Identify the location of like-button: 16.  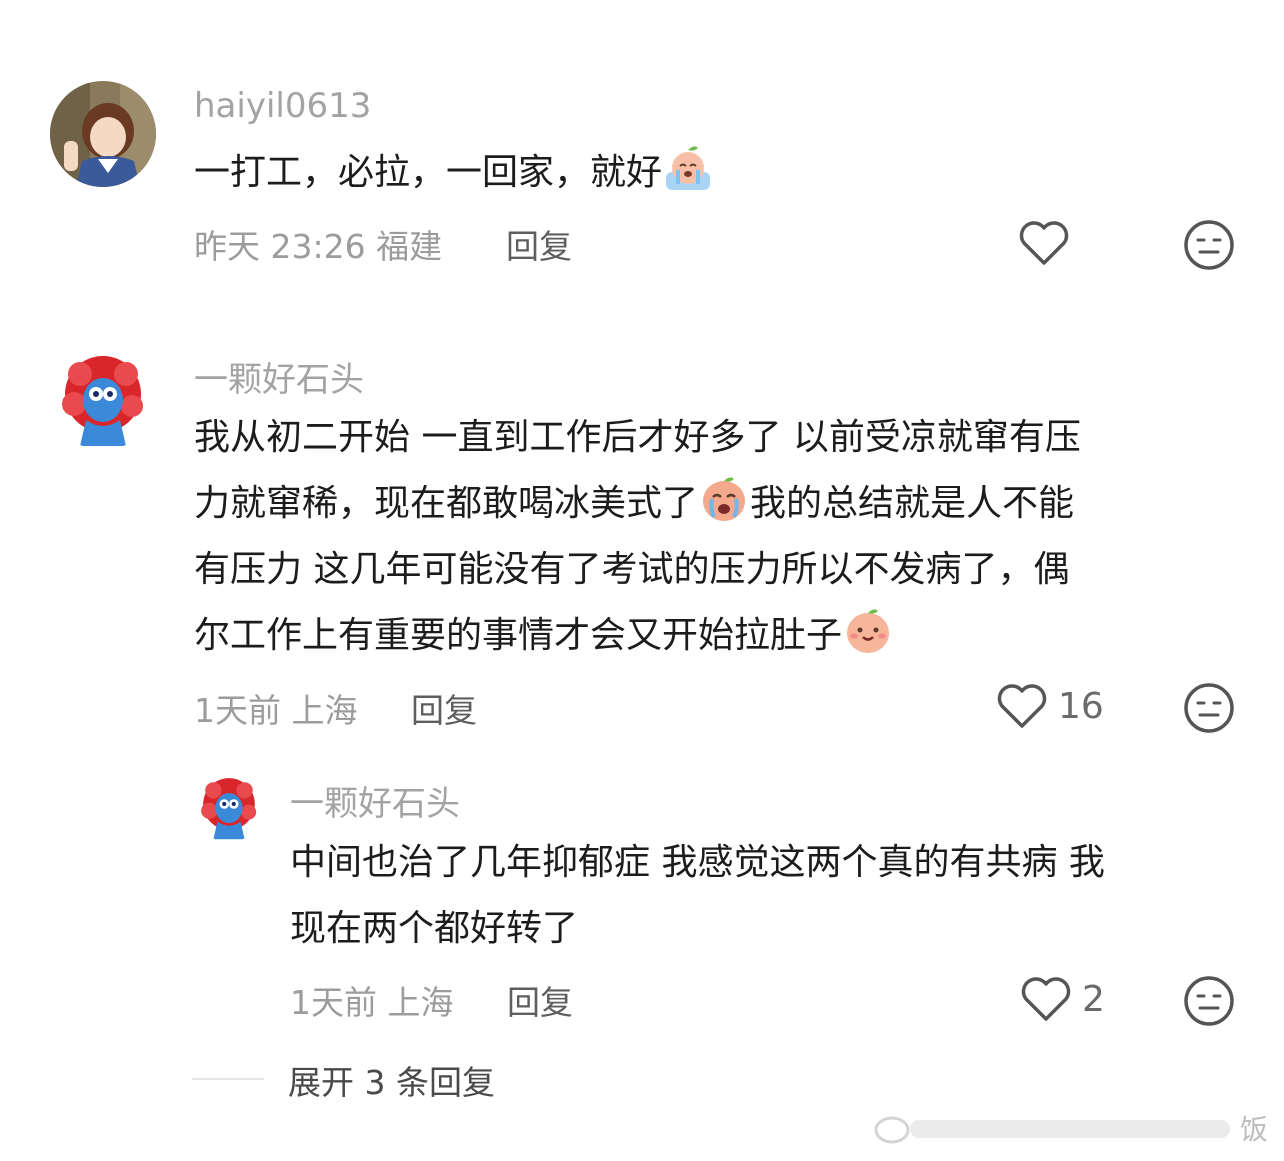
(1050, 706).